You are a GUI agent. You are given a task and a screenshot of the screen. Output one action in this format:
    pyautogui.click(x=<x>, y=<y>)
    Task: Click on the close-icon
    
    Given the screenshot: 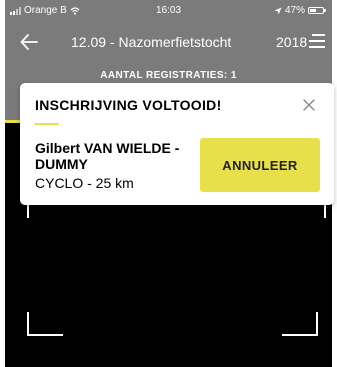 What is the action you would take?
    pyautogui.click(x=309, y=105)
    